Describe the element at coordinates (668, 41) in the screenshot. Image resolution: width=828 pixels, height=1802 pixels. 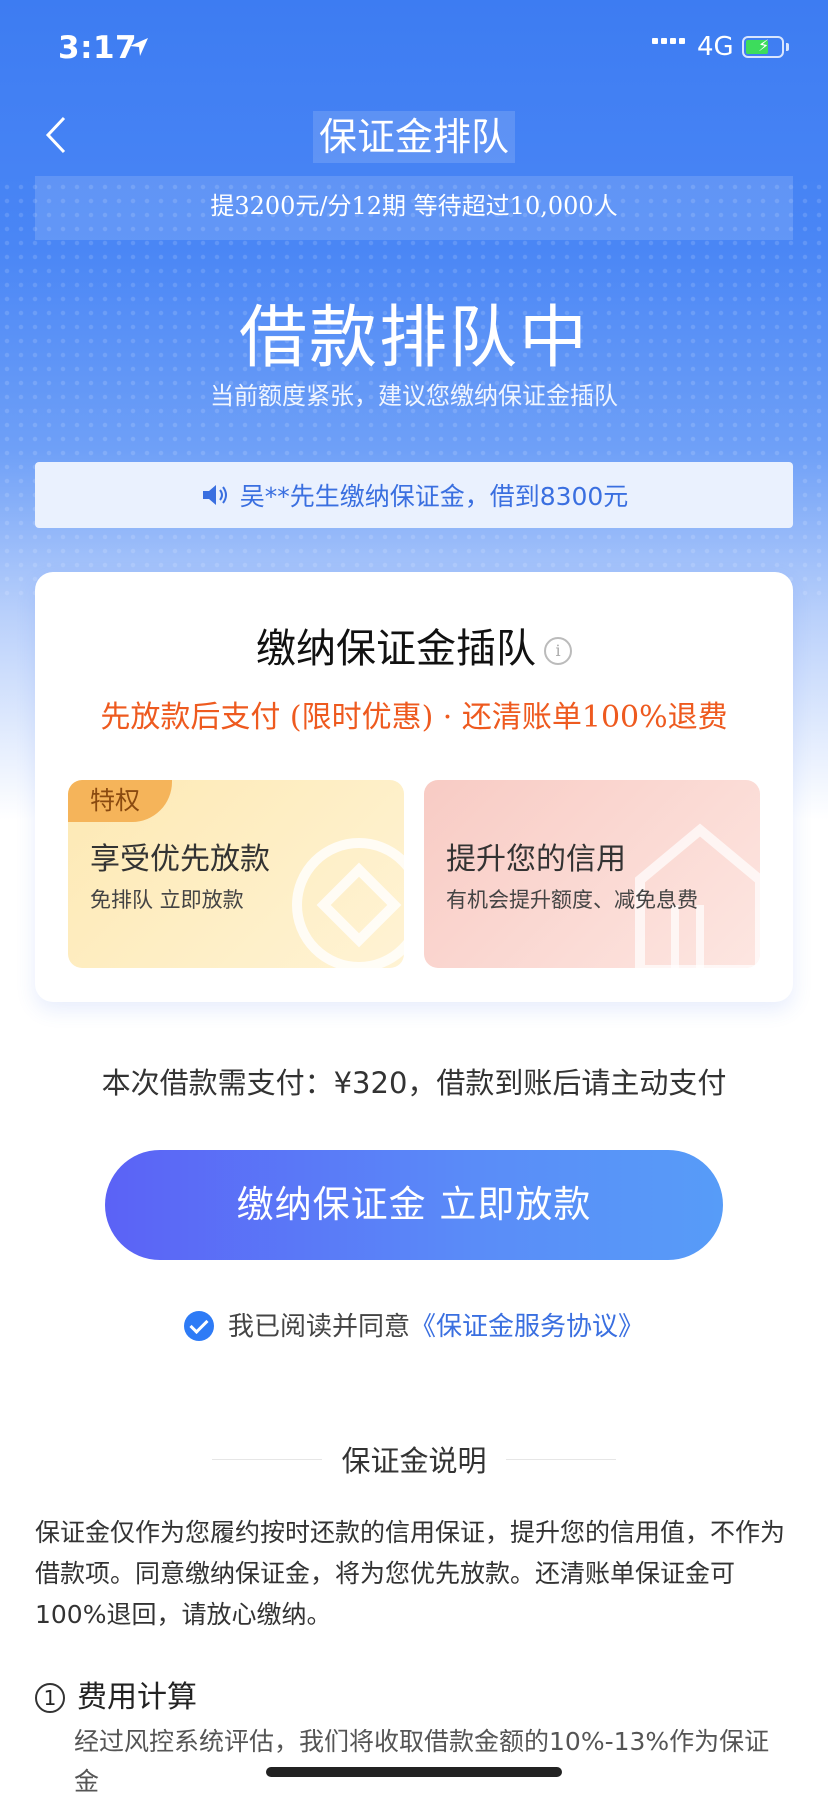
I see `signal-icon` at that location.